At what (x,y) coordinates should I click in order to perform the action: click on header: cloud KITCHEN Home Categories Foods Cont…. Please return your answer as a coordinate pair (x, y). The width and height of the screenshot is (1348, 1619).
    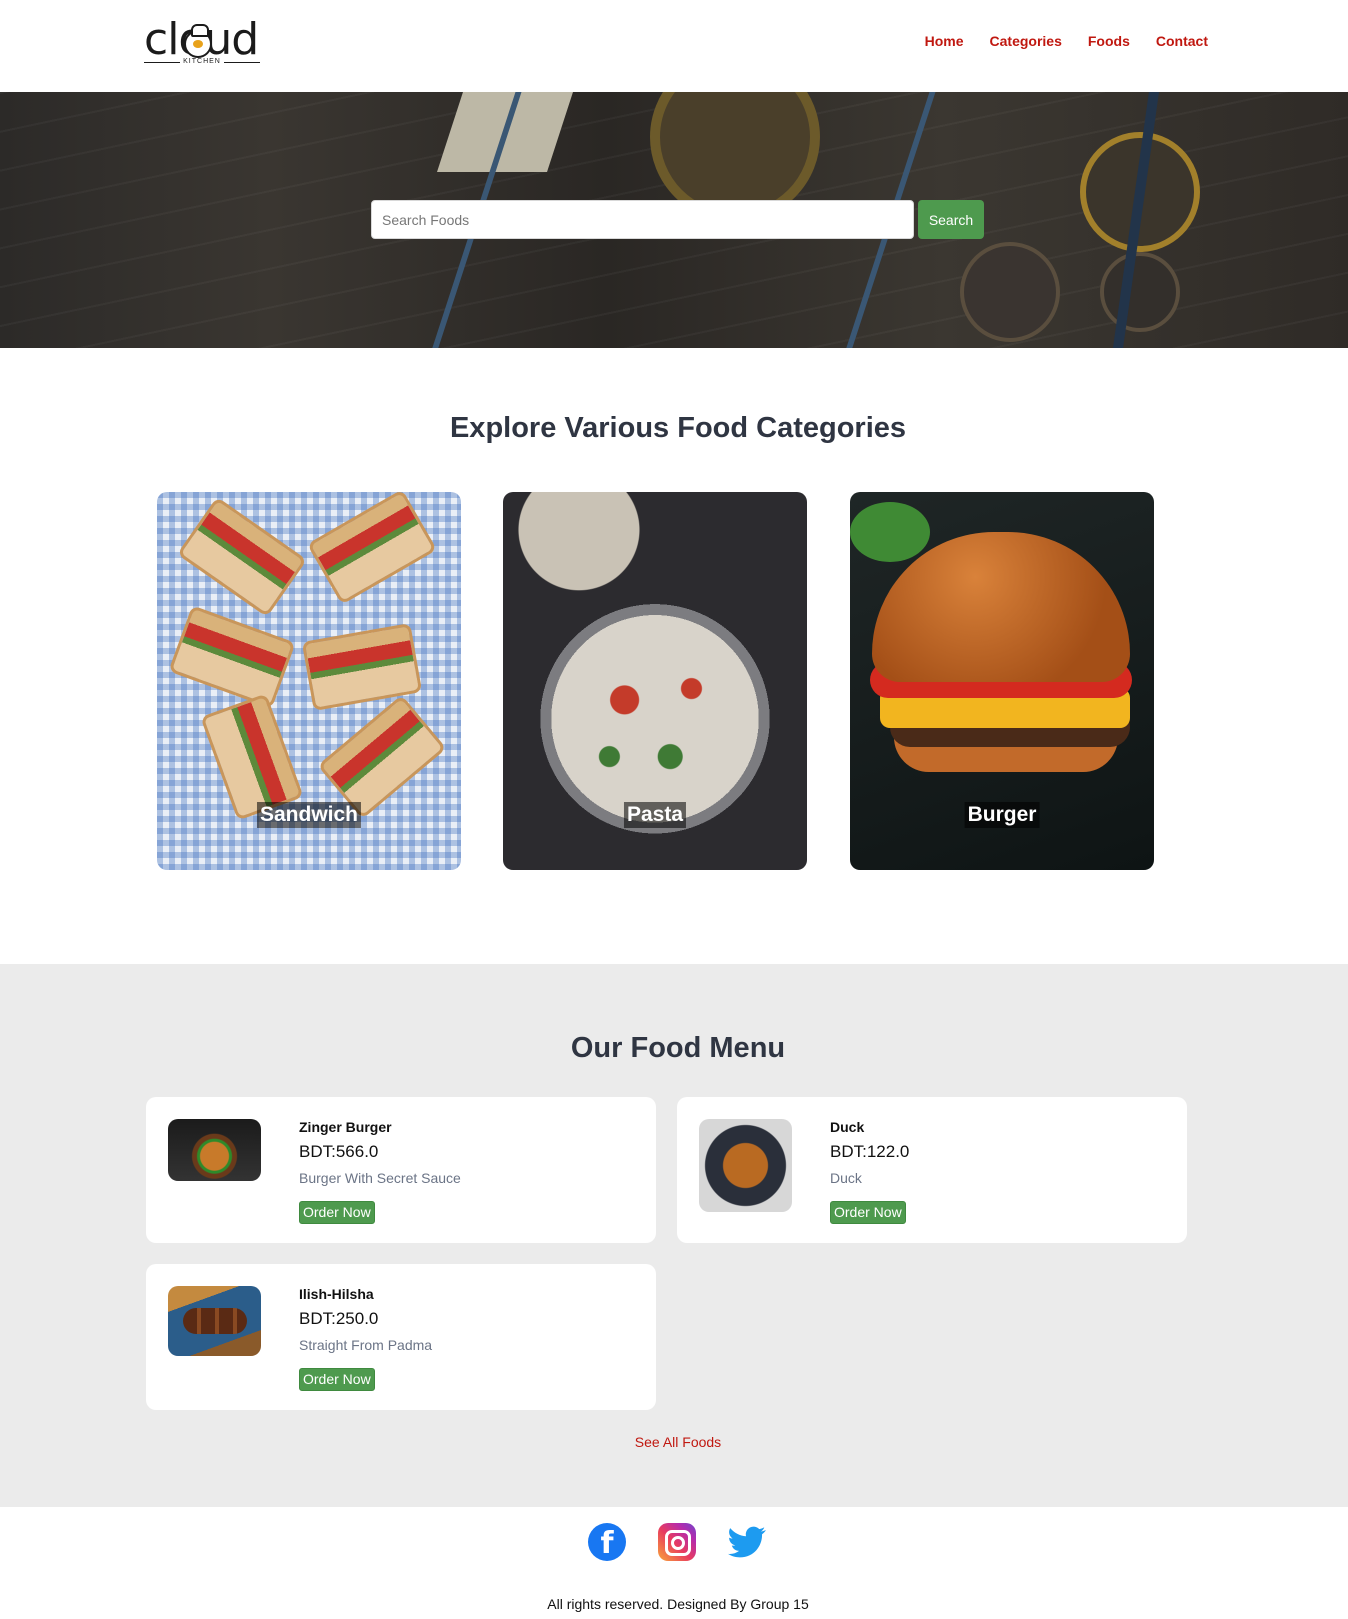
    Looking at the image, I should click on (674, 46).